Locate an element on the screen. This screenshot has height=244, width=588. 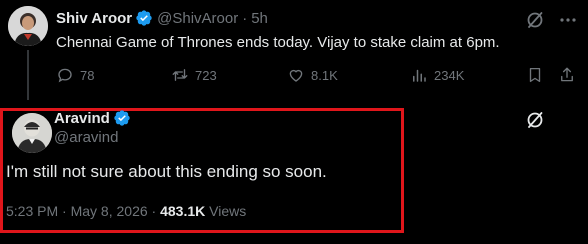
views-button: 234K is located at coordinates (437, 75).